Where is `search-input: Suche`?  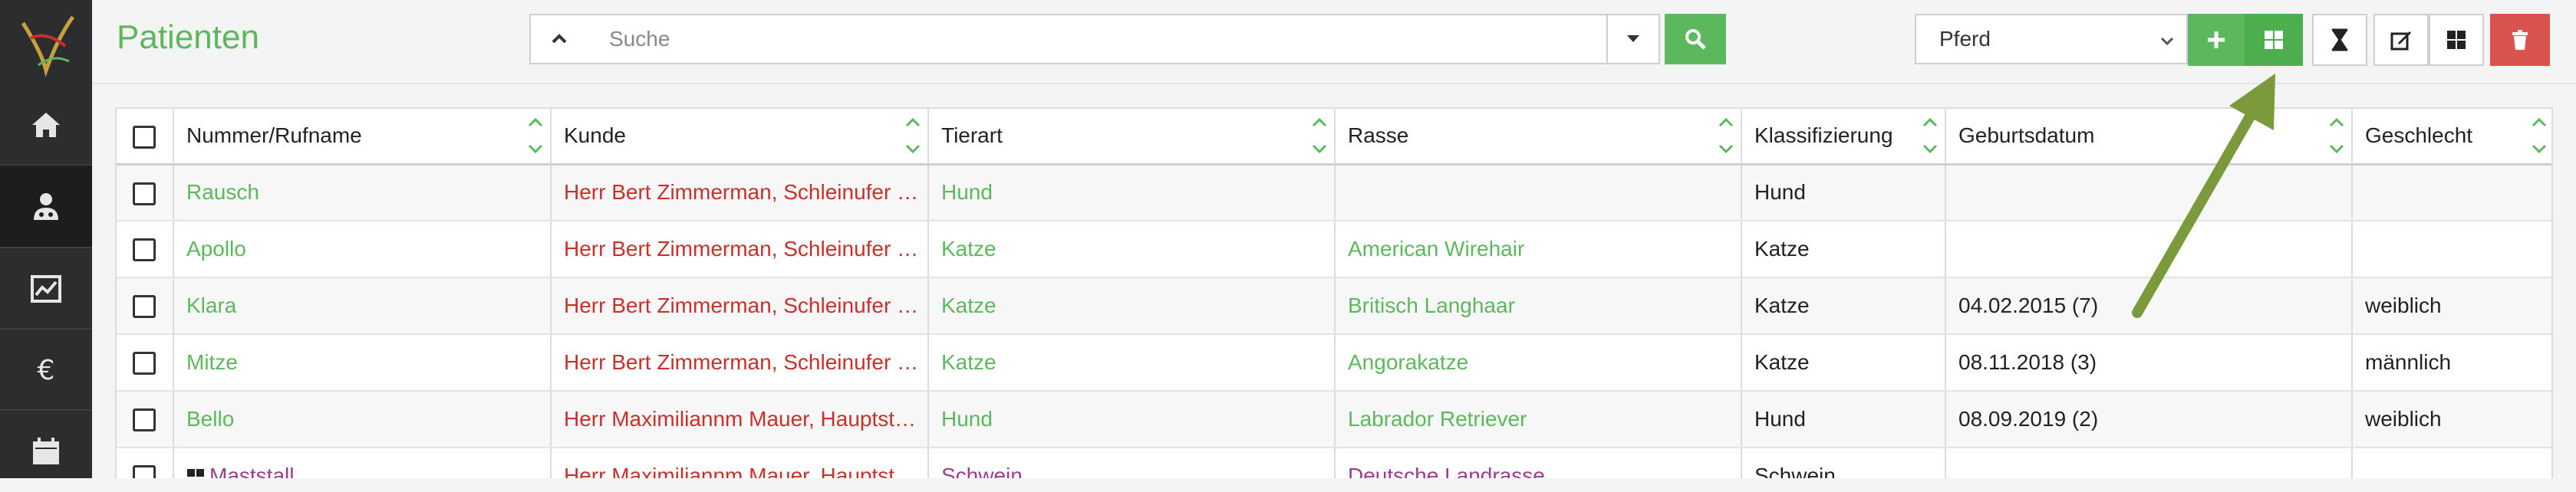 search-input: Suche is located at coordinates (1098, 39).